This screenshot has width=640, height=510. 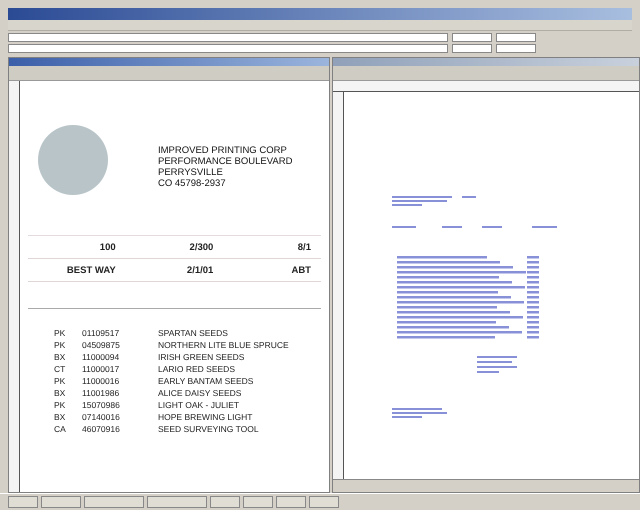 I want to click on unit-cell-text: CT, so click(x=60, y=369).